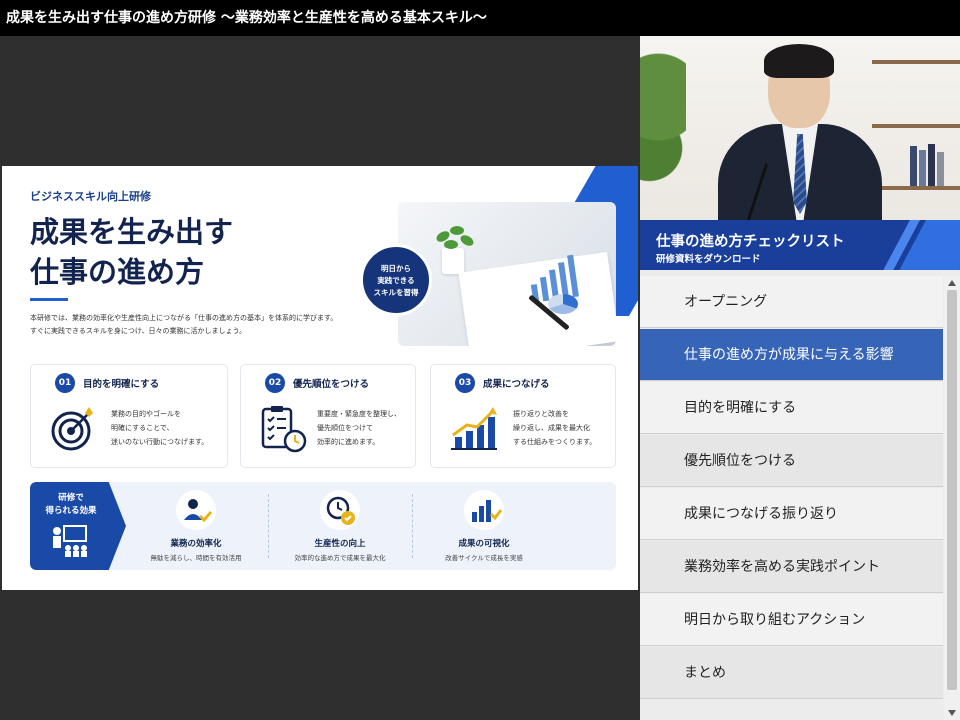 The width and height of the screenshot is (960, 720). Describe the element at coordinates (952, 713) in the screenshot. I see `scroll-down-icon` at that location.